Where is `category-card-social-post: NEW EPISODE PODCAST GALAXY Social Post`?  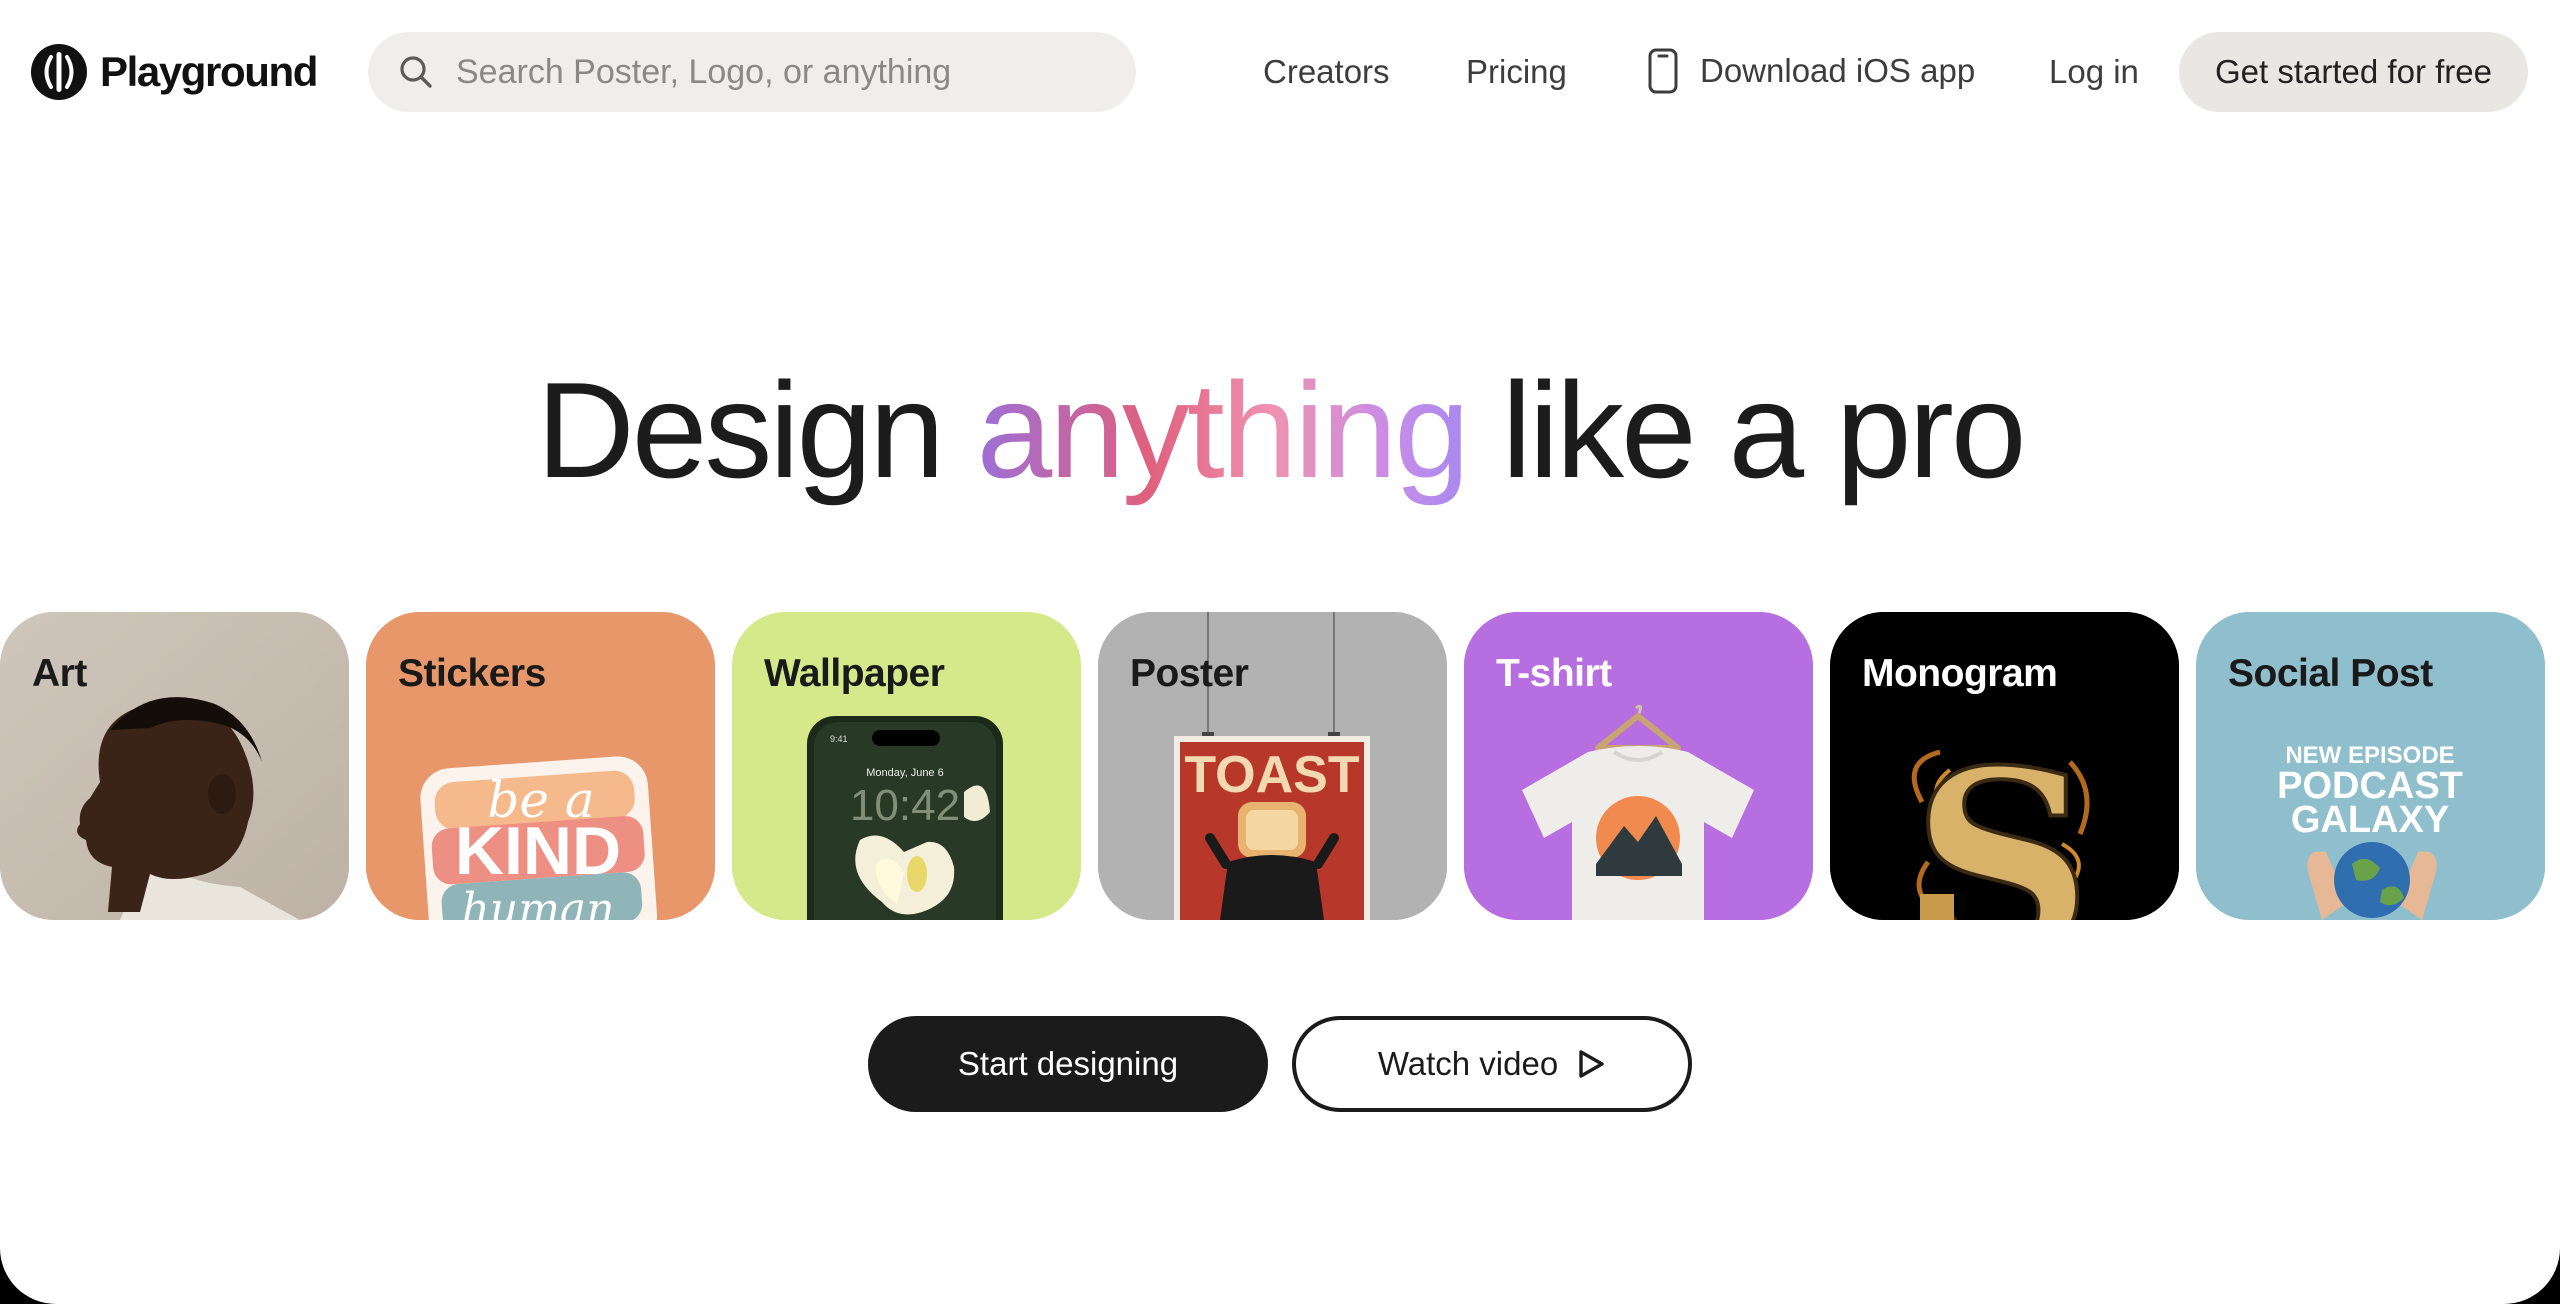
category-card-social-post: NEW EPISODE PODCAST GALAXY Social Post is located at coordinates (2370, 766).